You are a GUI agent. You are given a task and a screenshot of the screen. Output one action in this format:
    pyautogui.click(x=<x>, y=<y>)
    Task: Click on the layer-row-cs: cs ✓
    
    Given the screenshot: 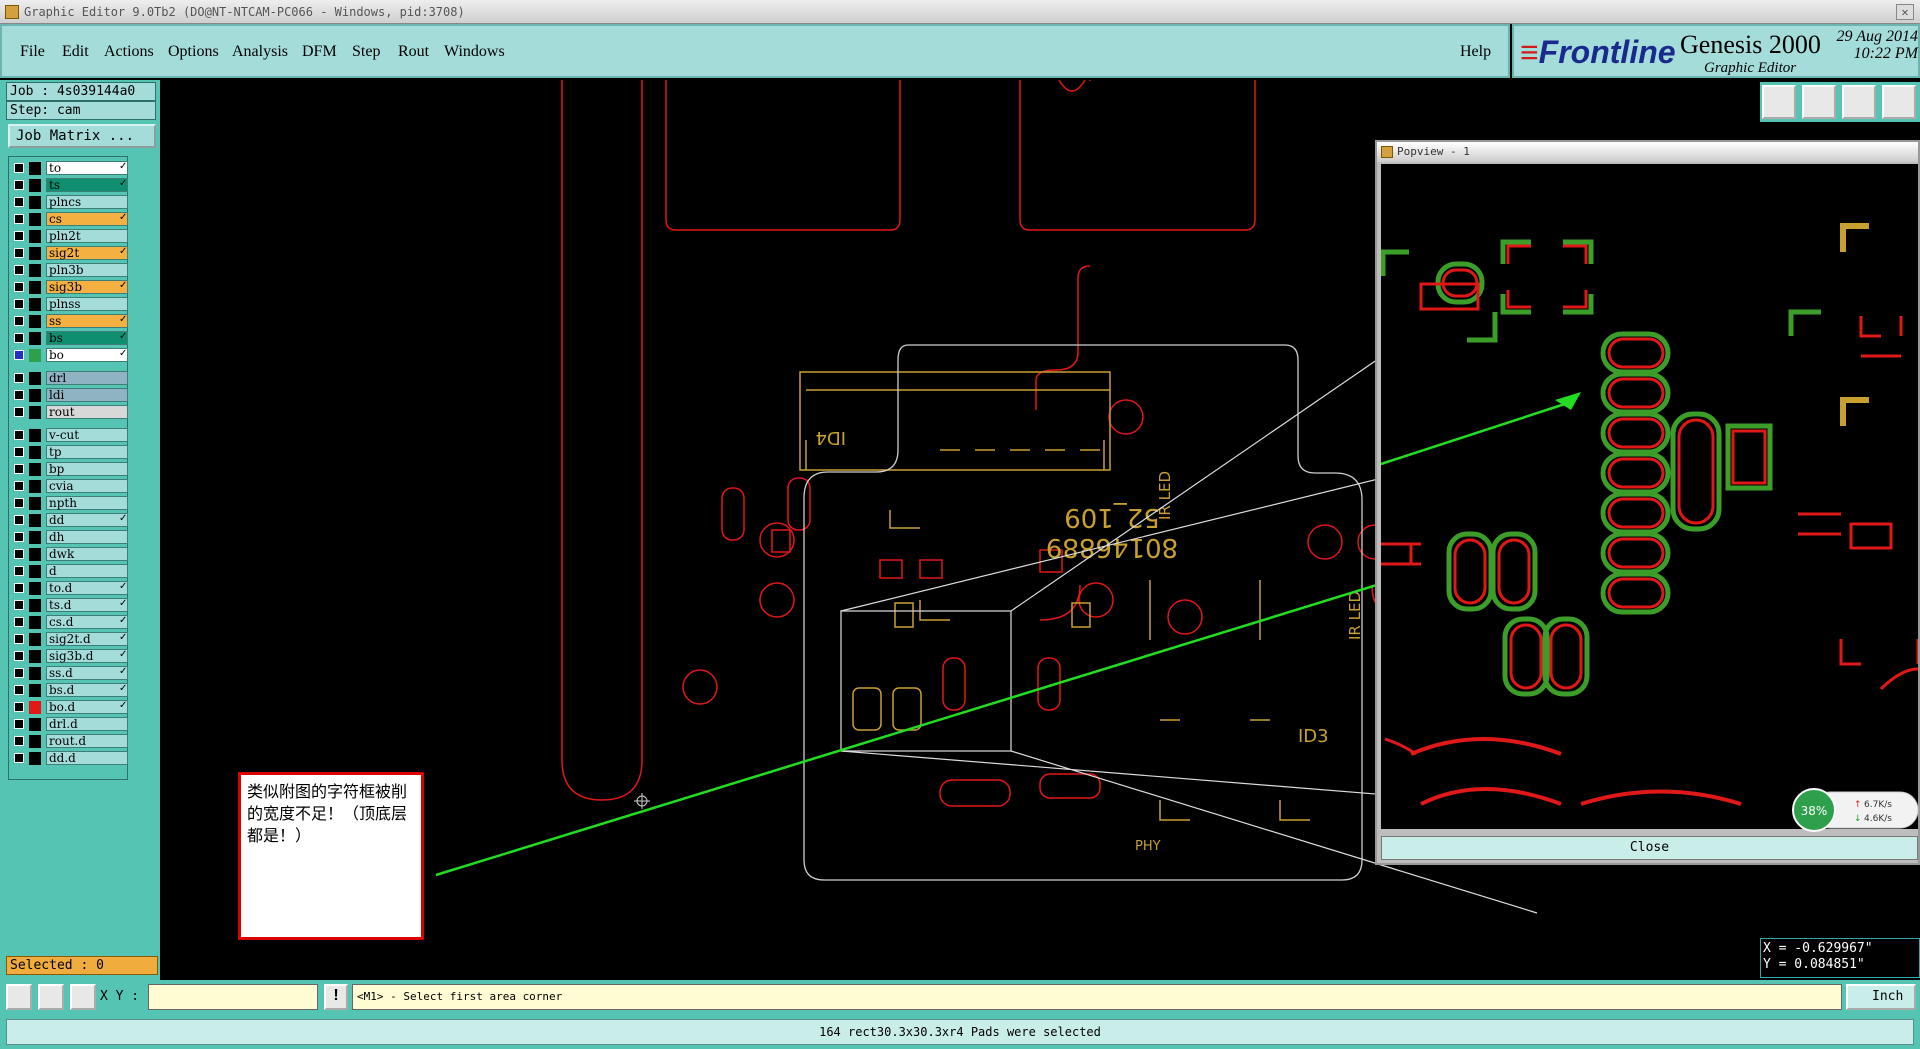 What is the action you would take?
    pyautogui.click(x=69, y=219)
    